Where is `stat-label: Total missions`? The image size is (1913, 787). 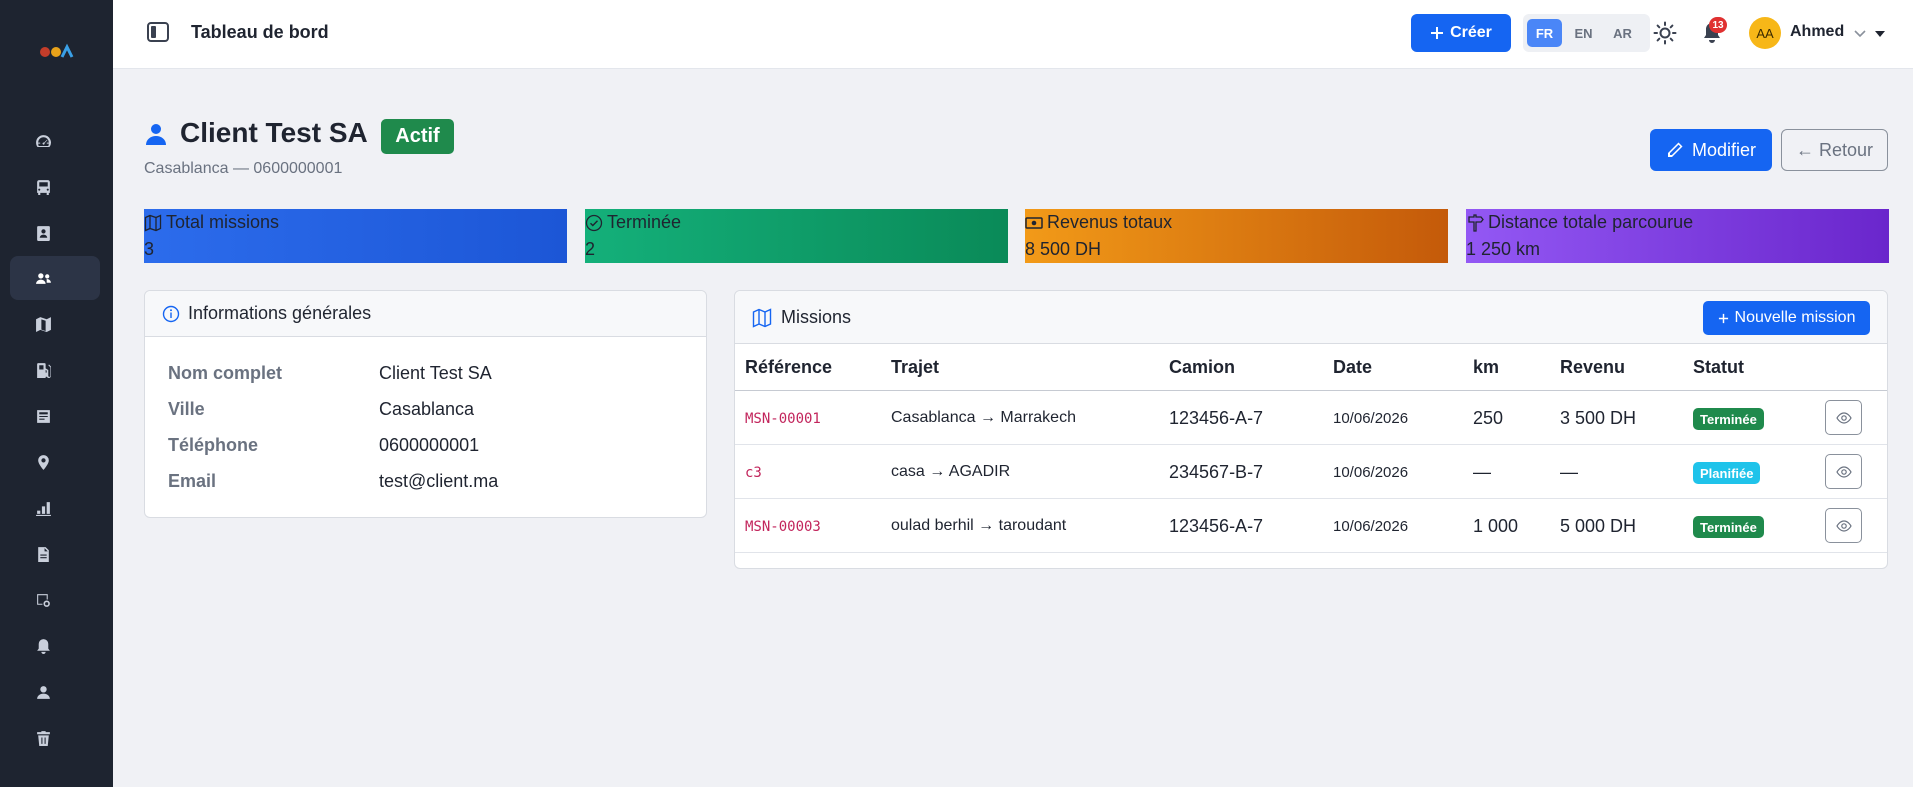
stat-label: Total missions is located at coordinates (223, 222).